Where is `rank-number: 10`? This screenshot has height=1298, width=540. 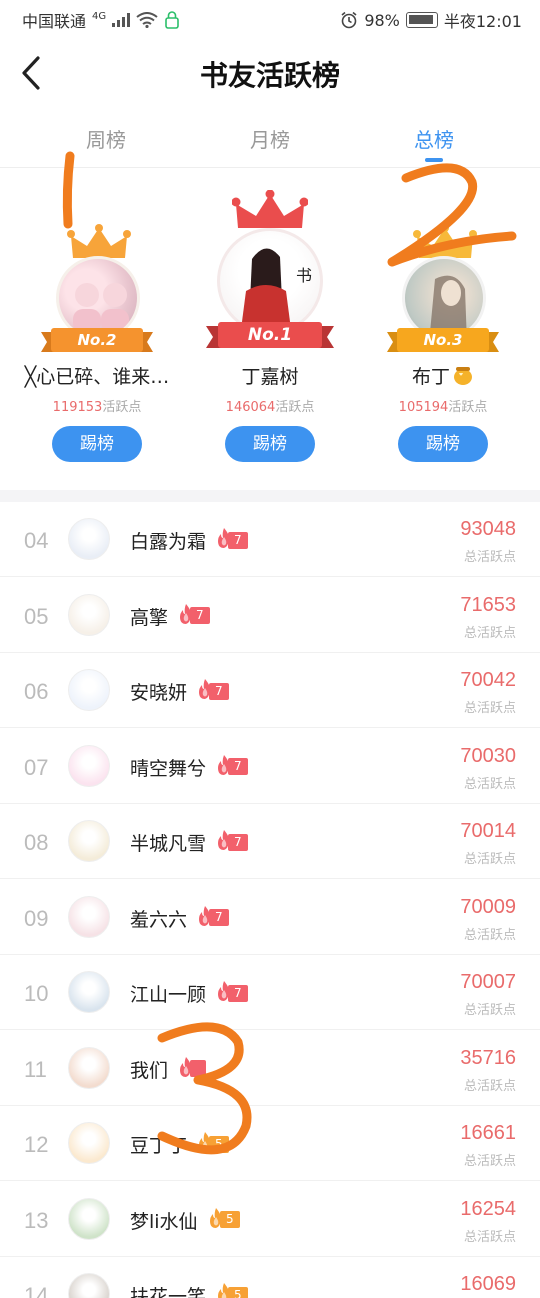
rank-number: 10 is located at coordinates (36, 993).